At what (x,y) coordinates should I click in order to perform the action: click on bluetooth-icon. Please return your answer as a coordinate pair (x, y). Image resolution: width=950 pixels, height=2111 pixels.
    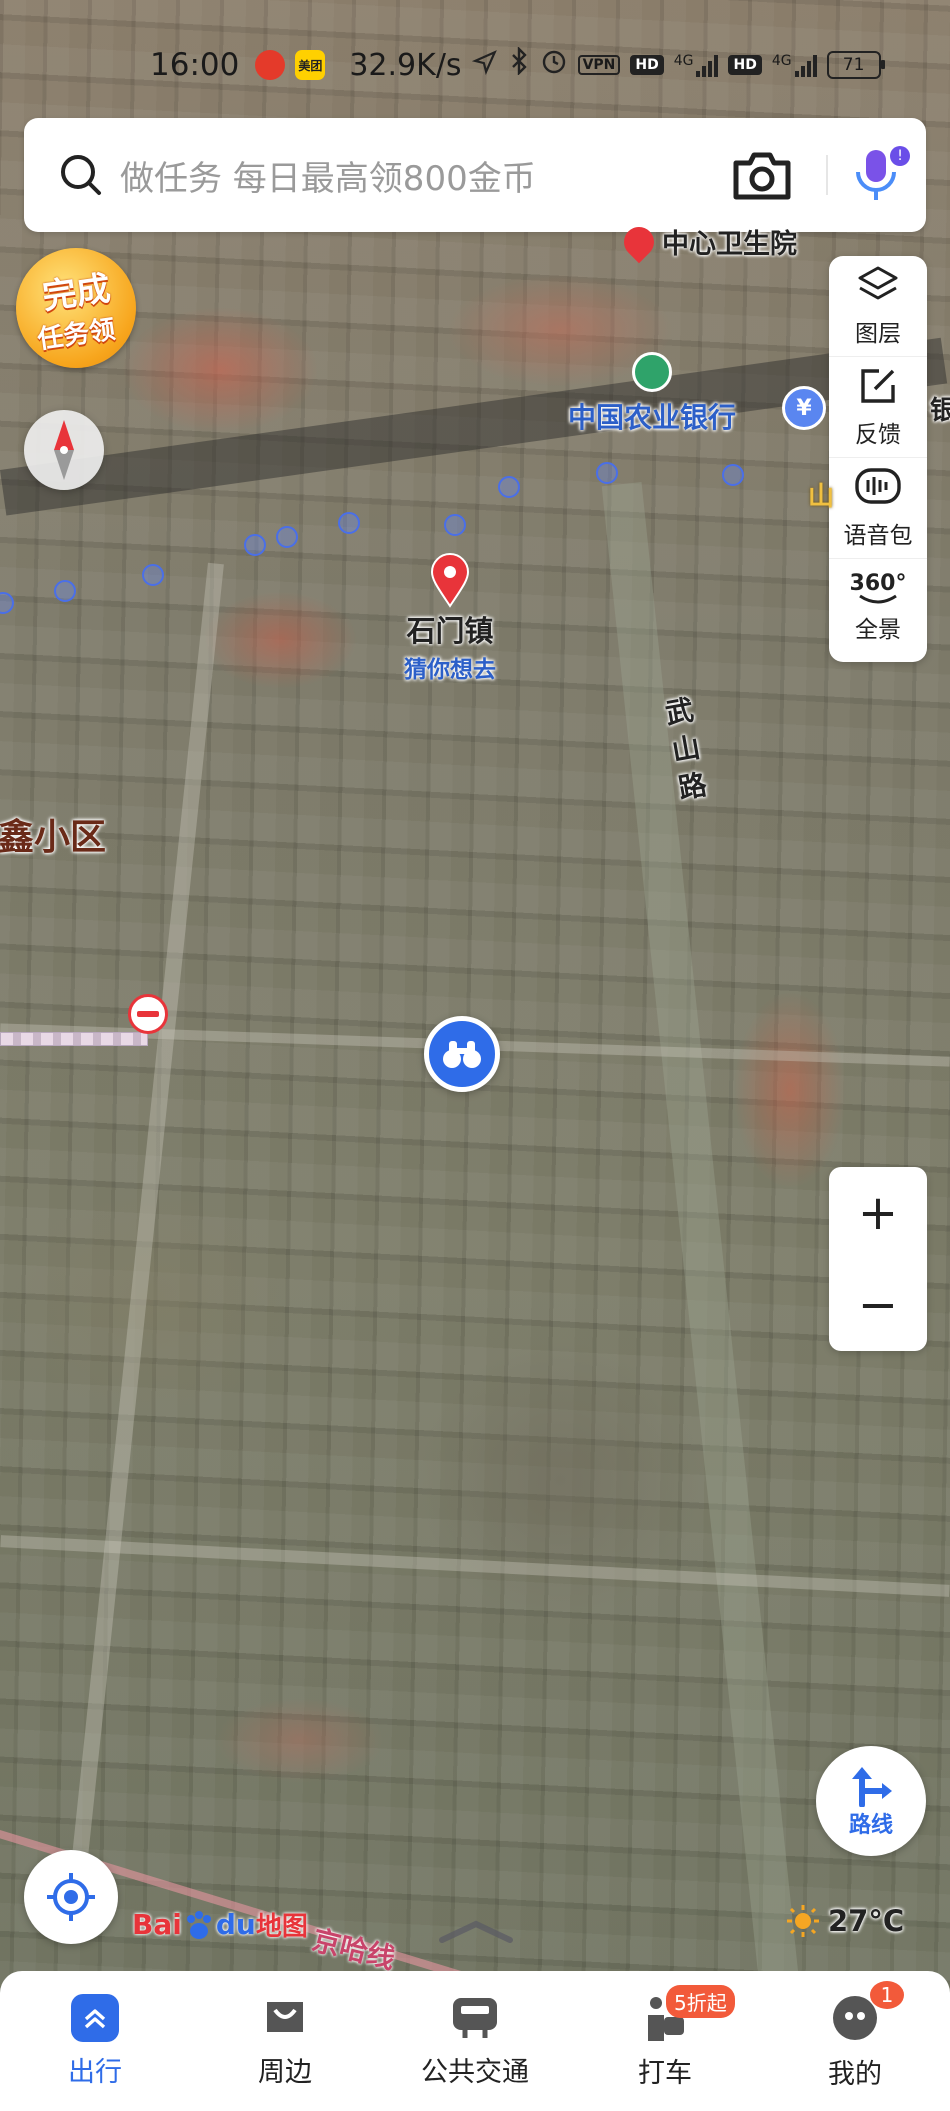
    Looking at the image, I should click on (519, 64).